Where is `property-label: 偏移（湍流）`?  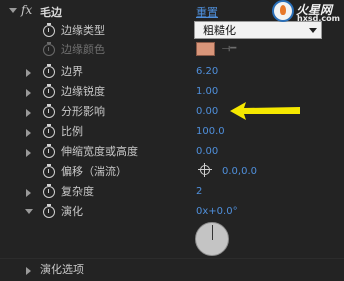 property-label: 偏移（湍流） is located at coordinates (94, 171).